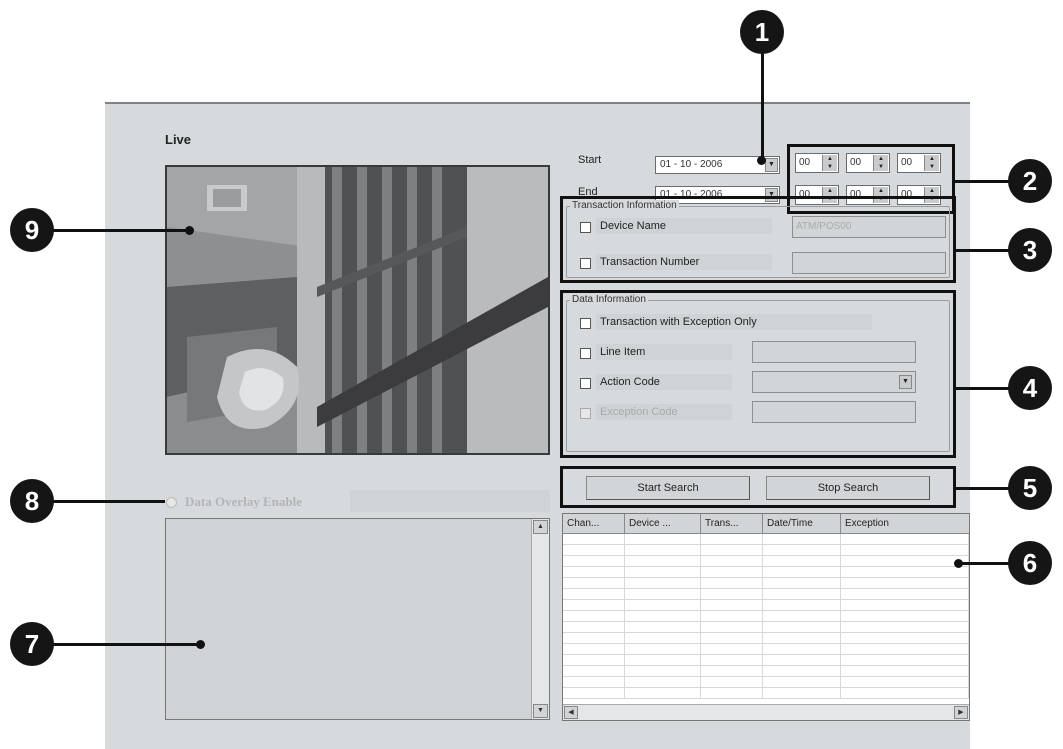  What do you see at coordinates (668, 488) in the screenshot?
I see `start-search-button: Start Search` at bounding box center [668, 488].